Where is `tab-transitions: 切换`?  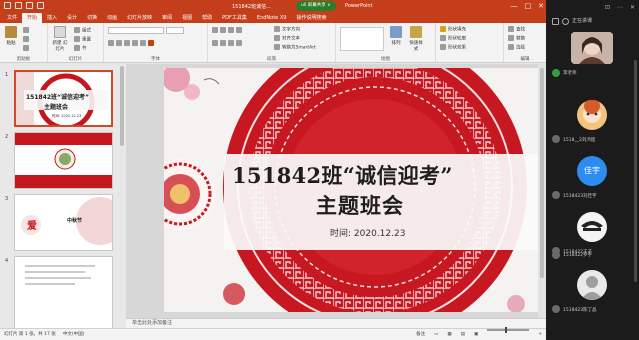
tab-transitions: 切换 is located at coordinates (92, 18).